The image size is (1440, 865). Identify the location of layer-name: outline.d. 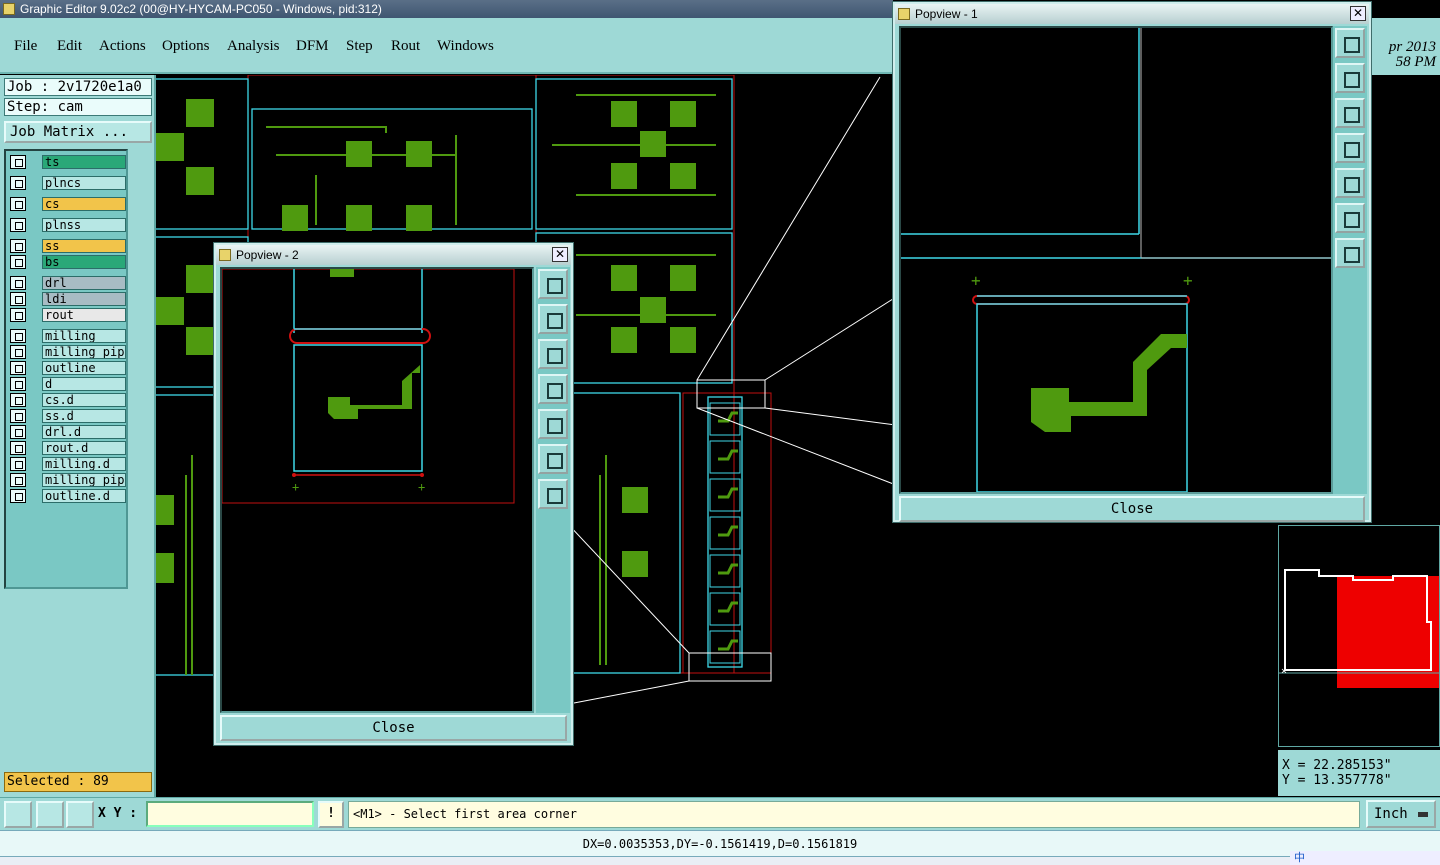
(84, 496).